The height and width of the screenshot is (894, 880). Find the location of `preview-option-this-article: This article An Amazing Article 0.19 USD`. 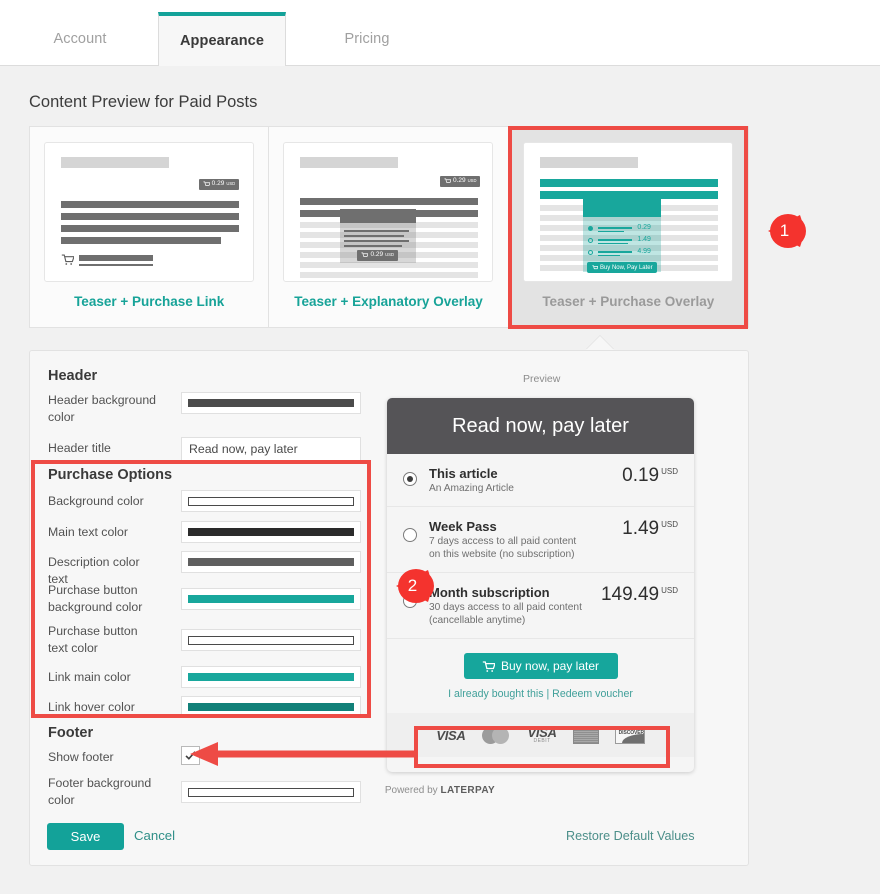

preview-option-this-article: This article An Amazing Article 0.19 USD is located at coordinates (540, 480).